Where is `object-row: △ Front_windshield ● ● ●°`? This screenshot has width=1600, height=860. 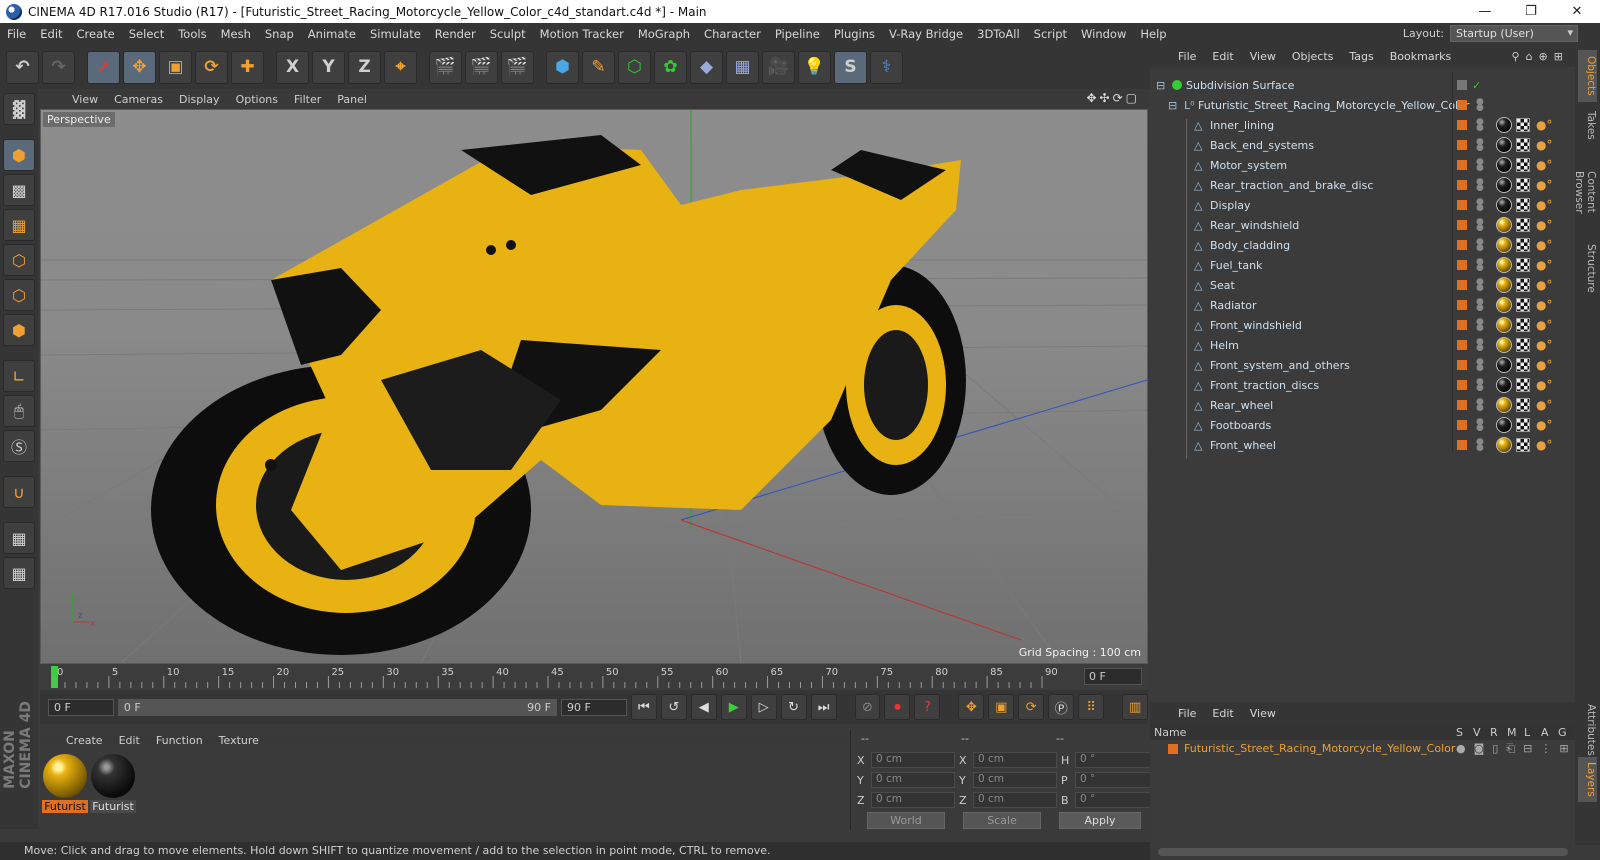 object-row: △ Front_windshield ● ● ●° is located at coordinates (1362, 327).